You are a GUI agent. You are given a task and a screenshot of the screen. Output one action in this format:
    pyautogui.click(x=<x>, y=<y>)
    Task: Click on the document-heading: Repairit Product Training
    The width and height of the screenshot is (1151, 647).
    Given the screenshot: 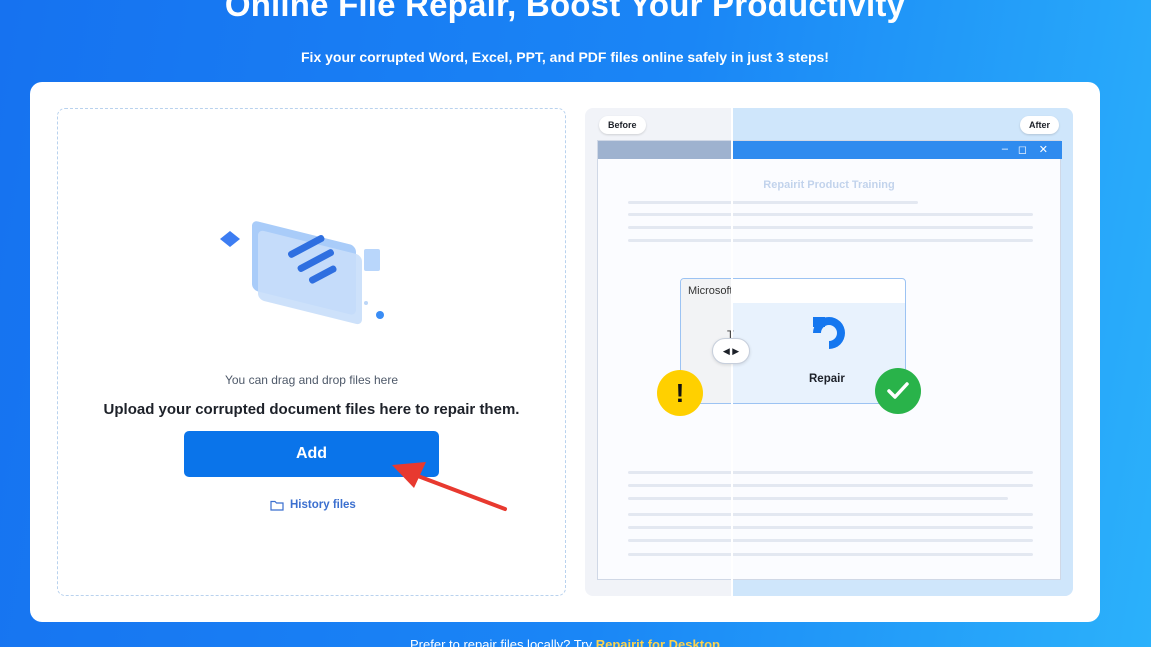 What is the action you would take?
    pyautogui.click(x=829, y=185)
    